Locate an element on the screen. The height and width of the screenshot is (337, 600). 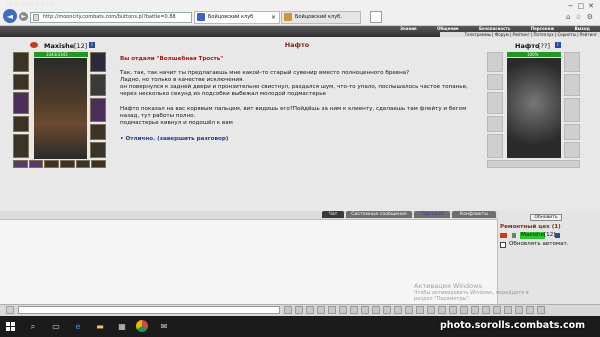
tab-active: Бойцовский клуб × is located at coordinates (237, 17).